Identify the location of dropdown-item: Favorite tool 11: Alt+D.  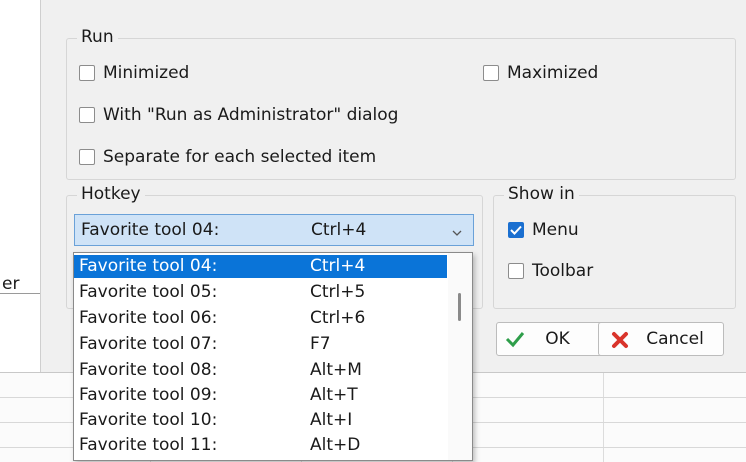
(260, 445).